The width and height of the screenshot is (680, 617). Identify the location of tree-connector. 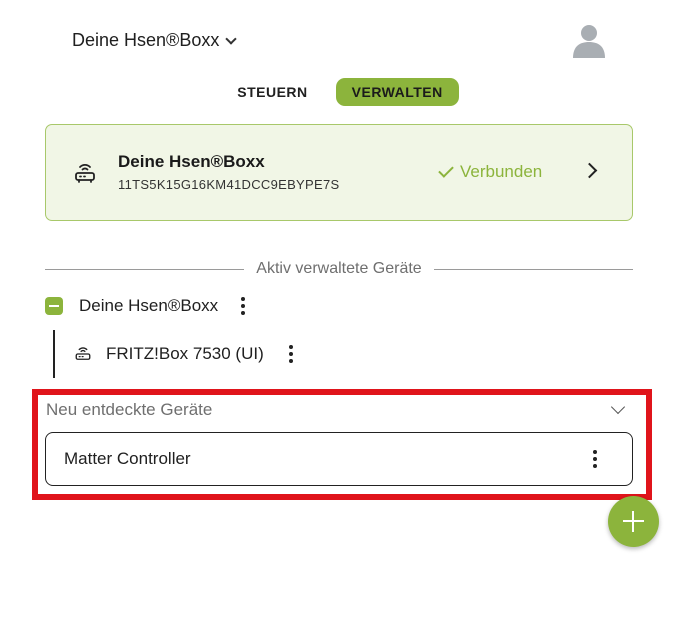
(54, 354).